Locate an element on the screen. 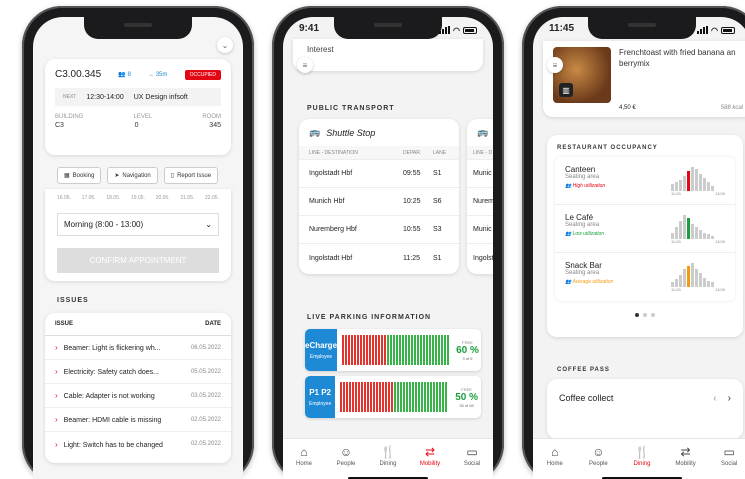  signal-icon is located at coordinates (445, 30).